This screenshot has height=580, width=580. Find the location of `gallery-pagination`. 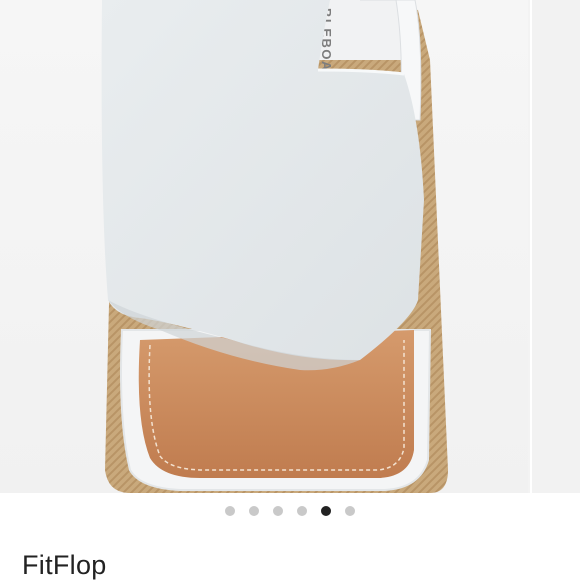

gallery-pagination is located at coordinates (290, 511).